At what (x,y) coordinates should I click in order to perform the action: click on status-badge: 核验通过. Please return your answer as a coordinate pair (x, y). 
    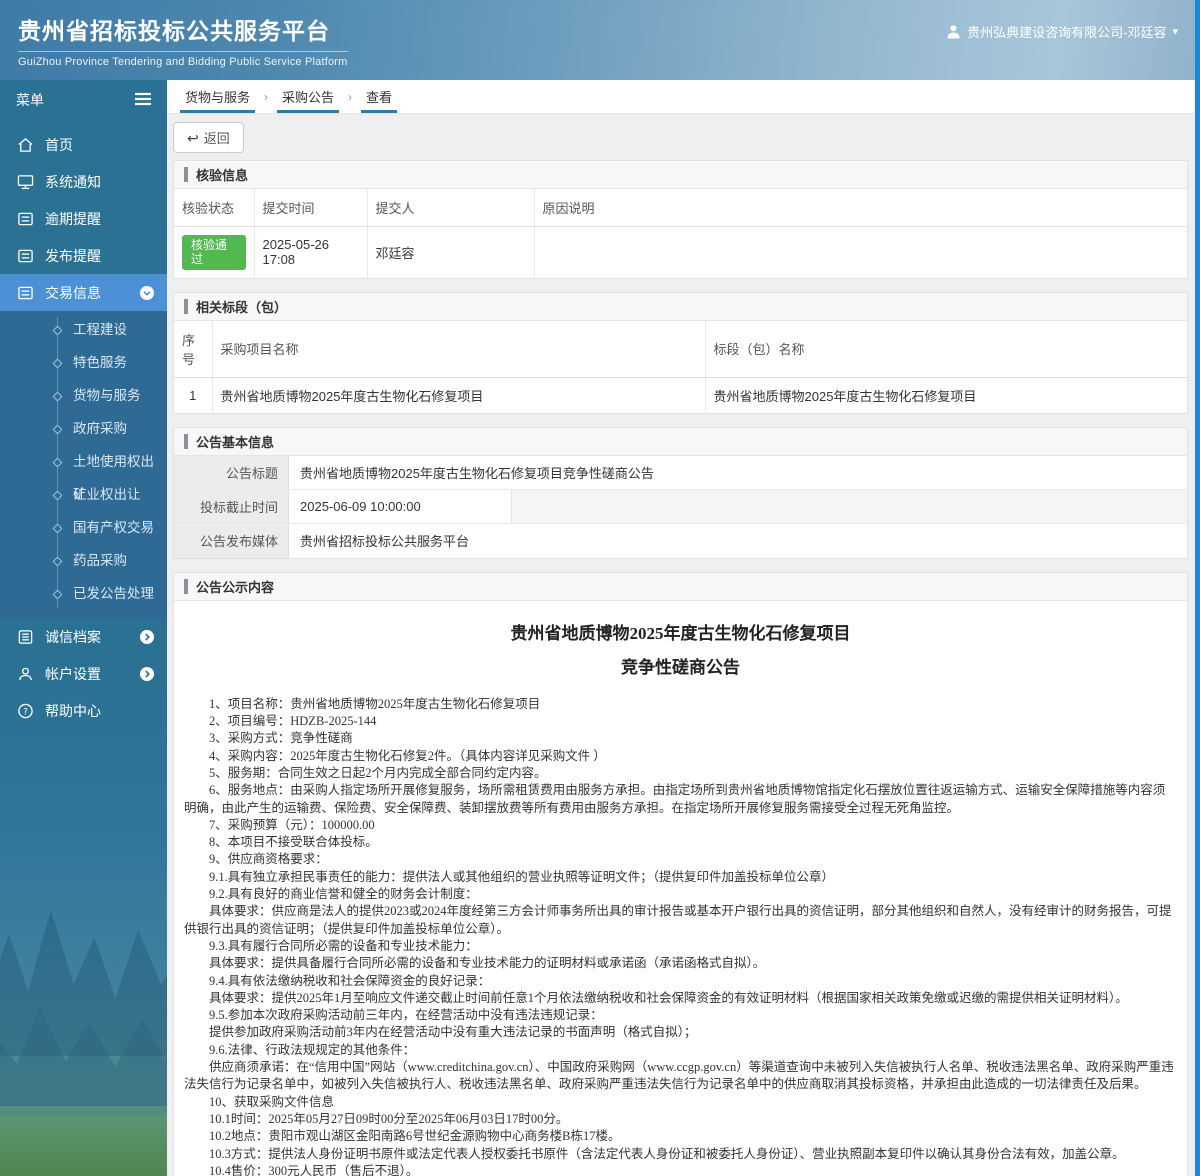
    Looking at the image, I should click on (214, 252).